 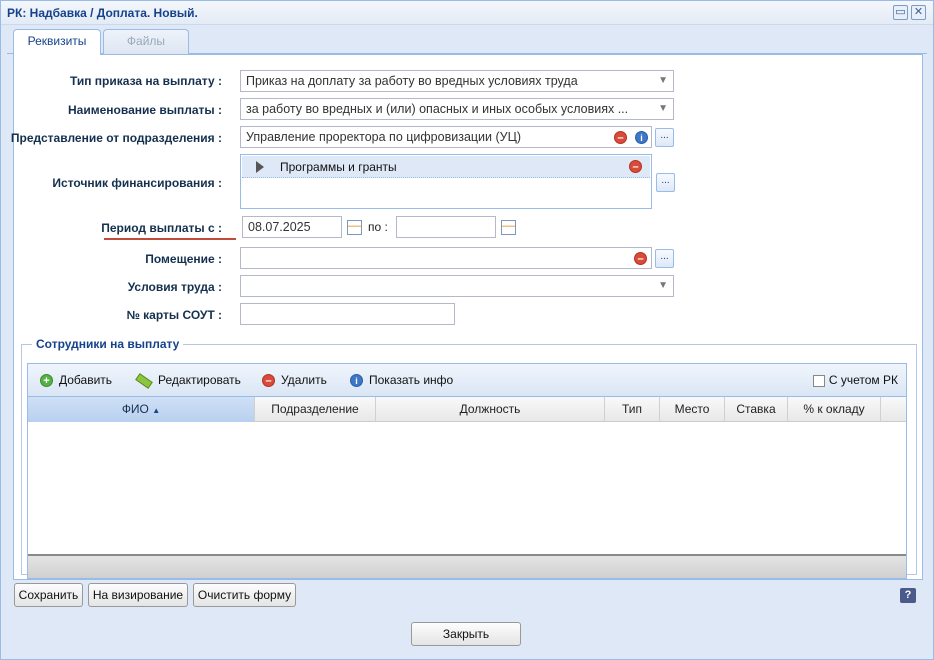 I want to click on add-button: + Добавить, so click(x=76, y=380).